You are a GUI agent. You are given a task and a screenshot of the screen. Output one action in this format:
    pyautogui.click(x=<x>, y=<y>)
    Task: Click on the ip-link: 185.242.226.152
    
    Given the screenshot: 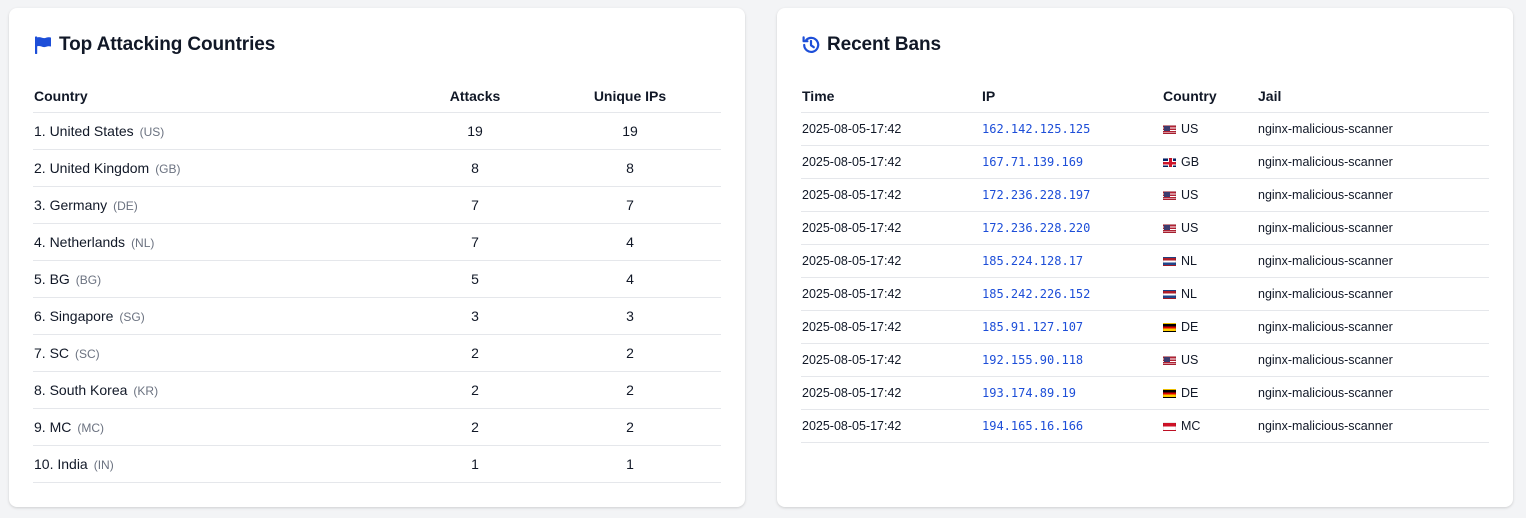 What is the action you would take?
    pyautogui.click(x=1036, y=294)
    